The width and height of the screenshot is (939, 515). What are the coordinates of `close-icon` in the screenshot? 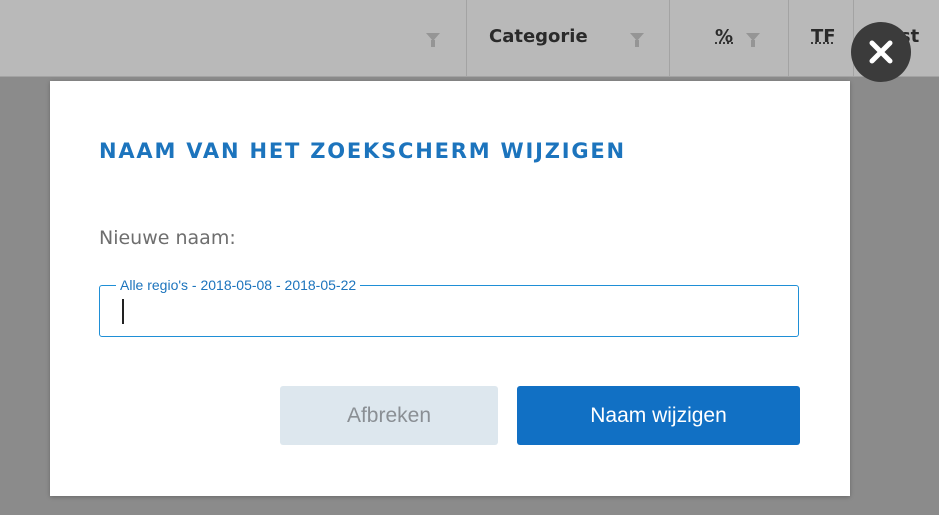 It's located at (881, 52).